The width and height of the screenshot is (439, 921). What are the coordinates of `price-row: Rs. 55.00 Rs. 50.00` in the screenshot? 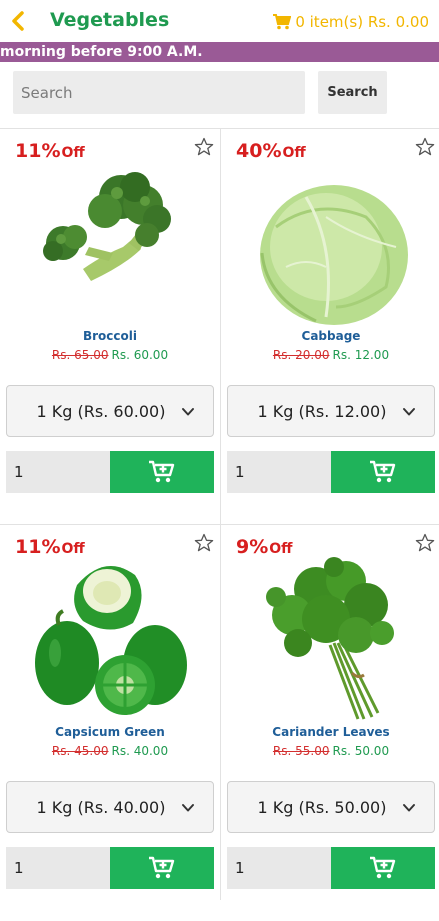 It's located at (330, 751).